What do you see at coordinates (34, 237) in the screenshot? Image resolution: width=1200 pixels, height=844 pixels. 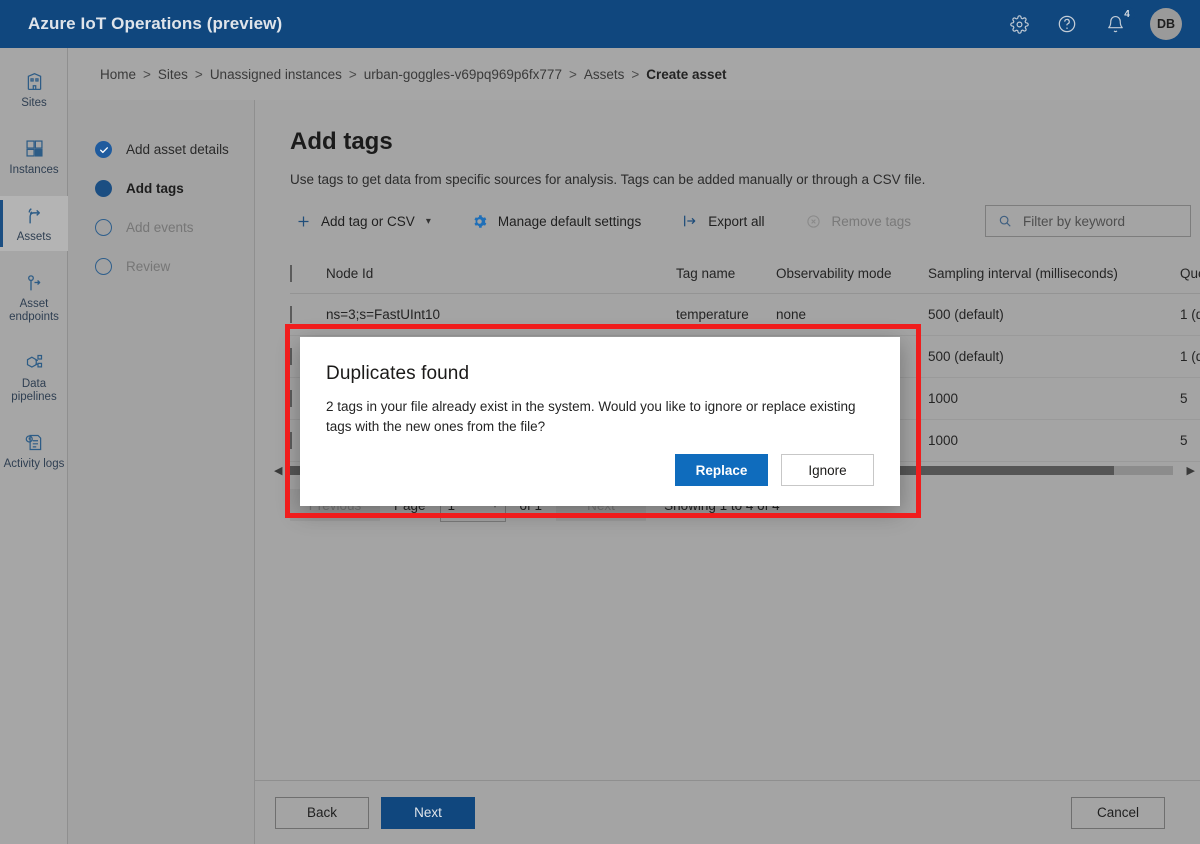 I see `sidebar-item-label: Assets` at bounding box center [34, 237].